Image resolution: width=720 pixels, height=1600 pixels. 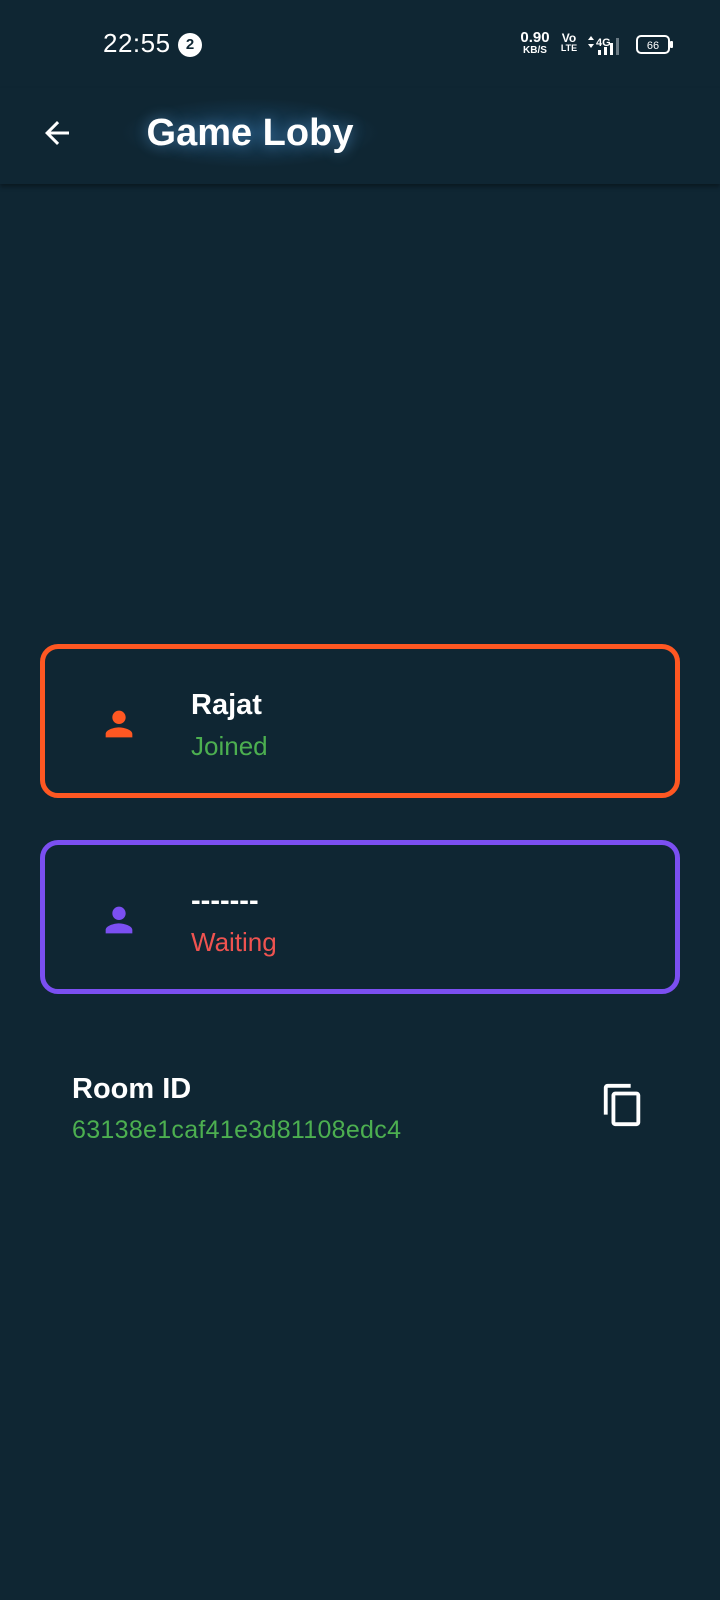 What do you see at coordinates (535, 37) in the screenshot?
I see `network-speed-value: 0.90` at bounding box center [535, 37].